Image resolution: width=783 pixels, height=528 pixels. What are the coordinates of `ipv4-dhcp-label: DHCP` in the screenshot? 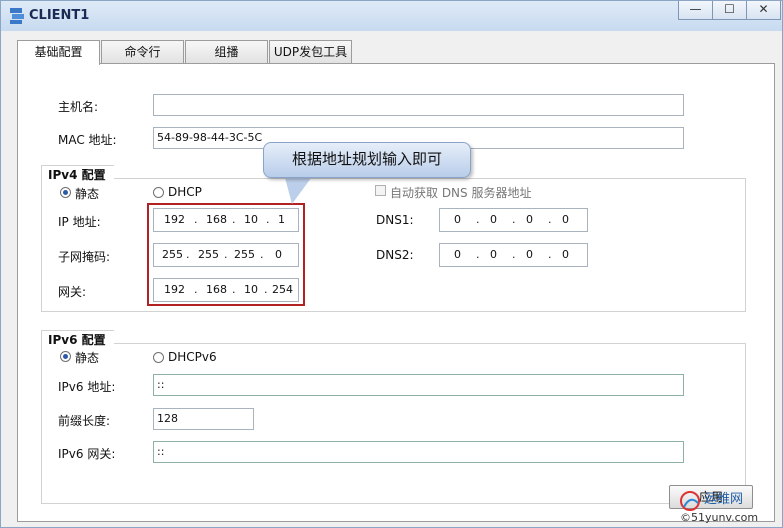 It's located at (185, 192).